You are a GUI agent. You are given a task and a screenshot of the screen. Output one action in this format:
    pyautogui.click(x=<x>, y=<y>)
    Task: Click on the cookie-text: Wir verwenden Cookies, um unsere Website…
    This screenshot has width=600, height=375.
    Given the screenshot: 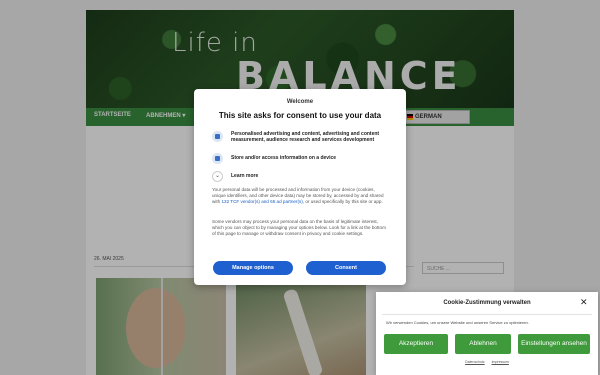 What is the action you would take?
    pyautogui.click(x=457, y=322)
    